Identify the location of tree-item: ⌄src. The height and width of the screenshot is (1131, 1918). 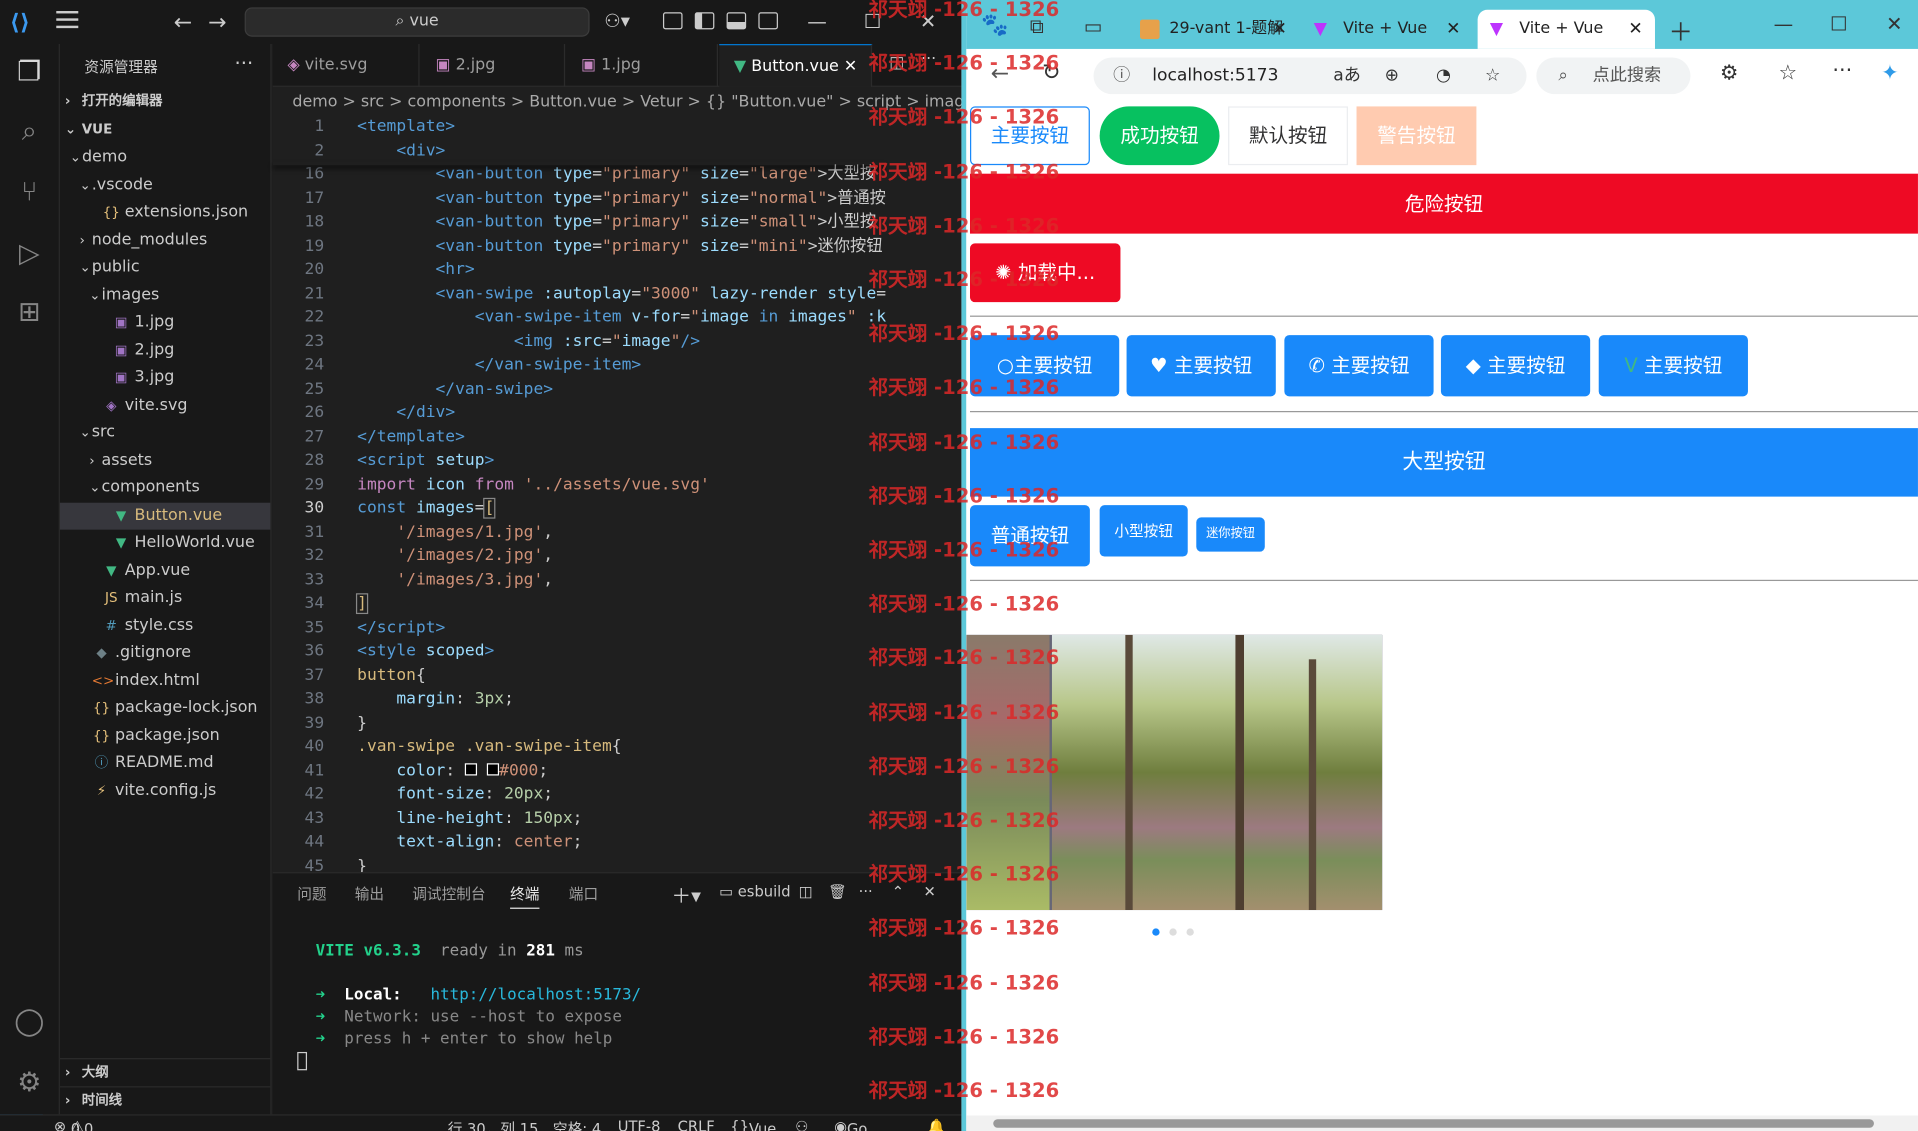
(165, 433).